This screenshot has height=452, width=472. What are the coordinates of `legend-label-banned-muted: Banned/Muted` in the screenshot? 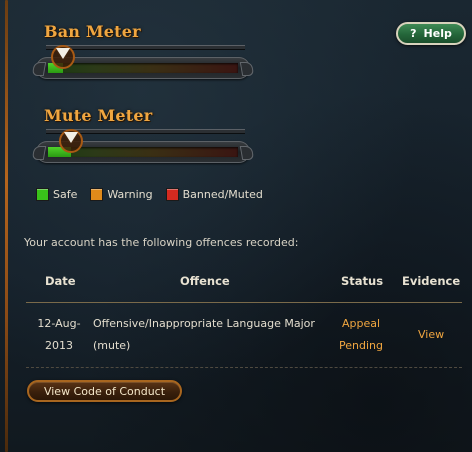 It's located at (222, 194).